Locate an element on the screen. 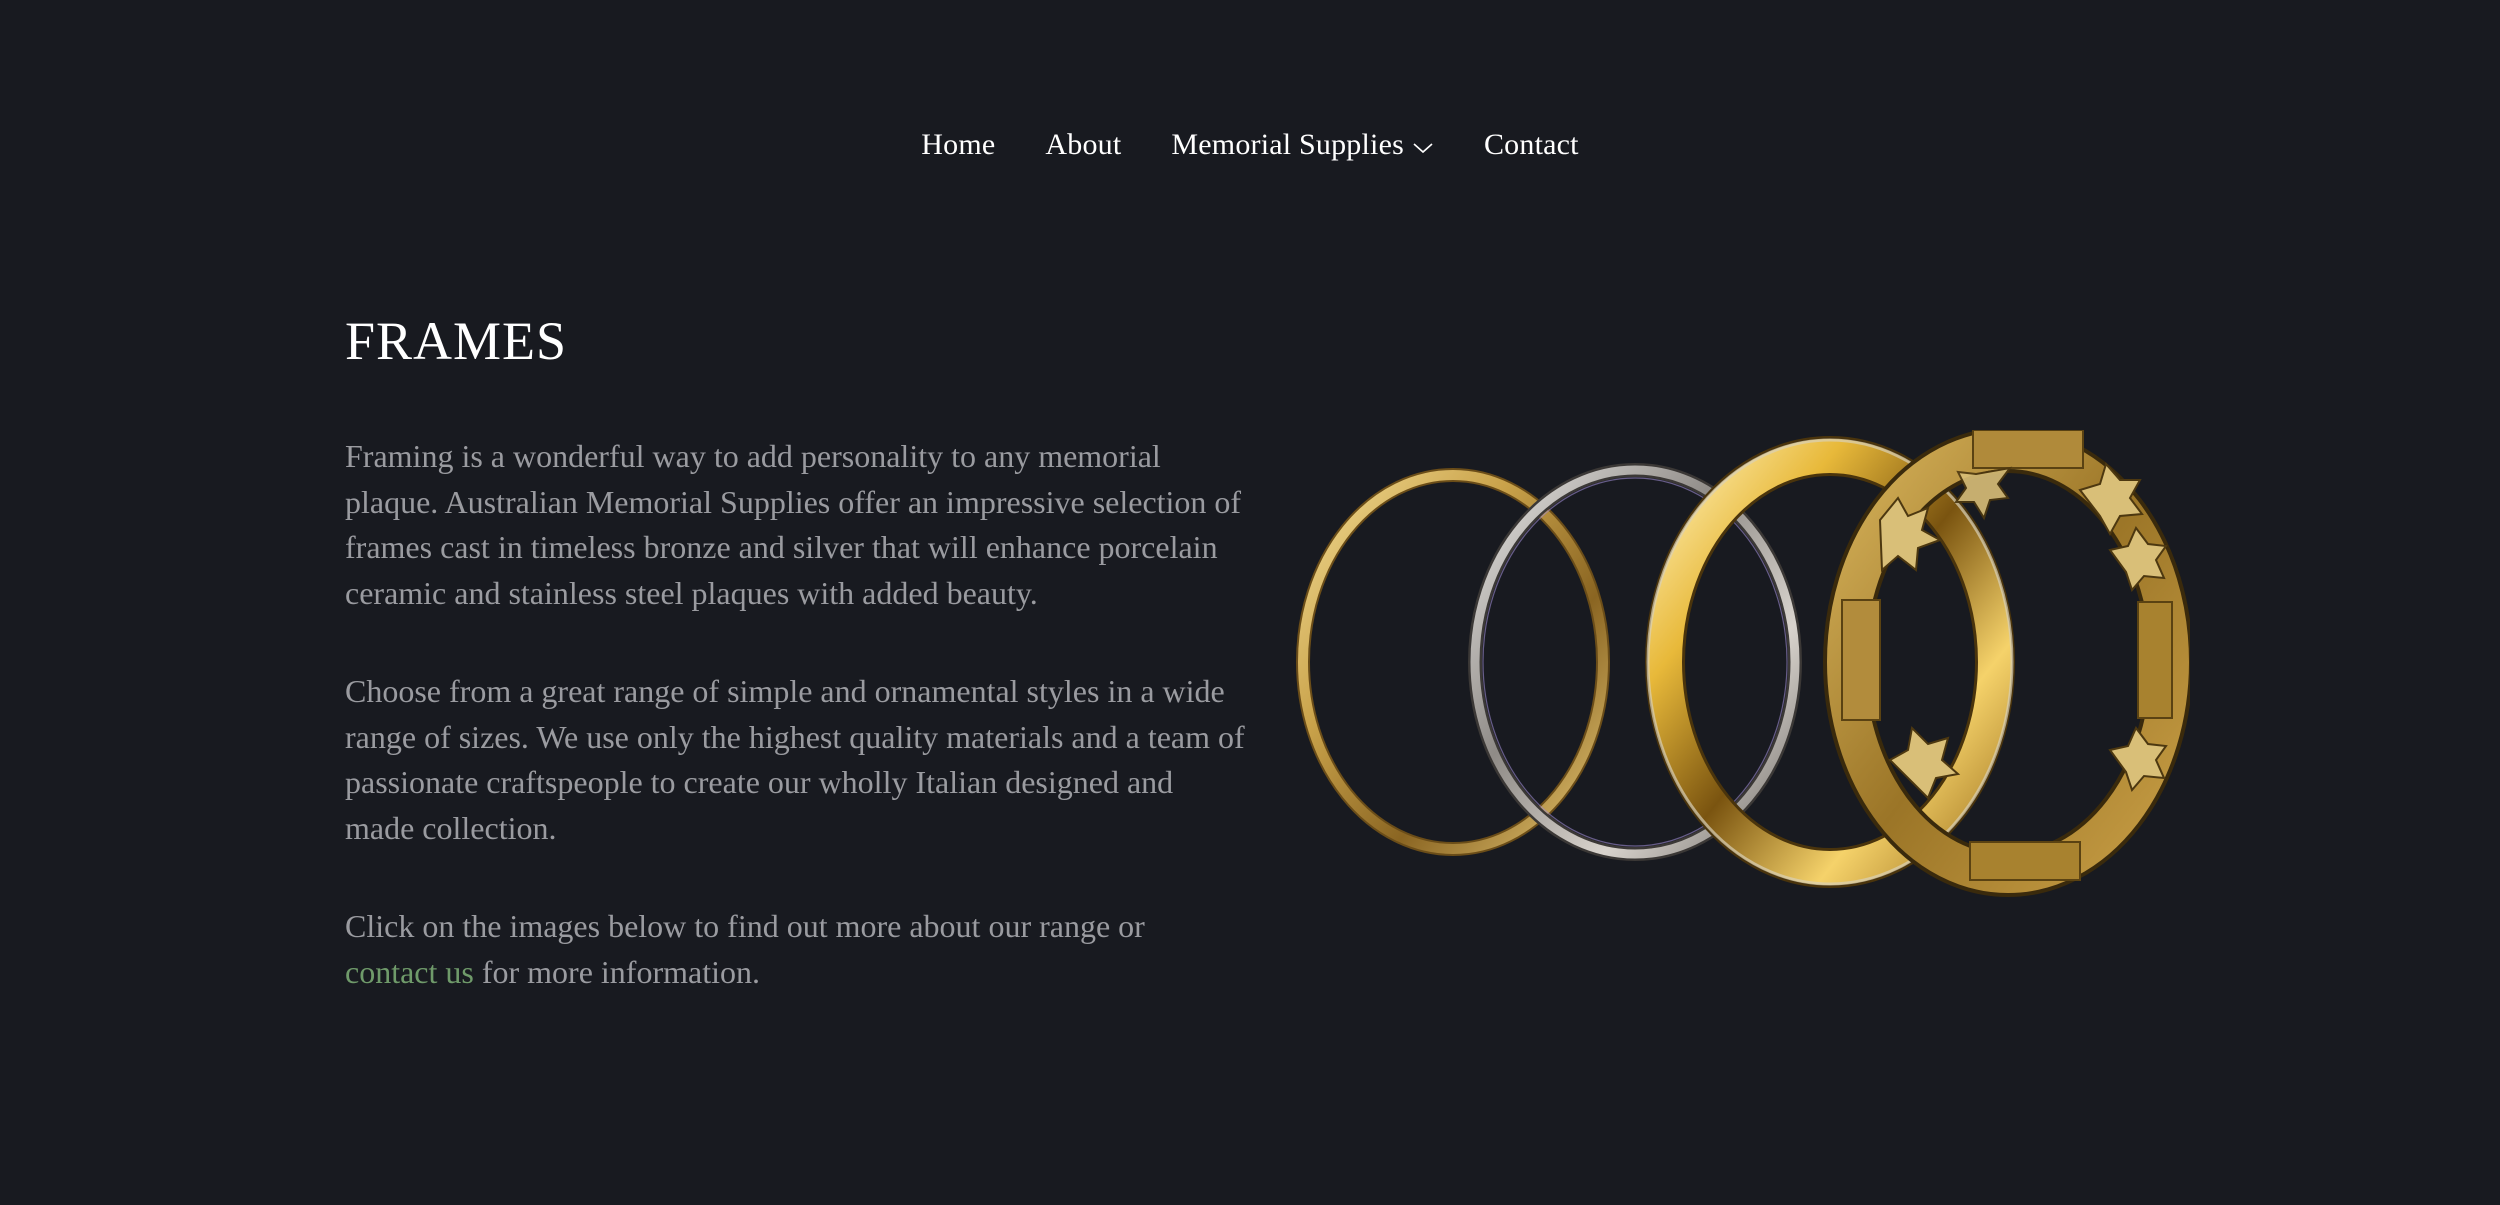 The width and height of the screenshot is (2500, 1205). nav-memorial-supplies: Memorial Supplies is located at coordinates (1302, 145).